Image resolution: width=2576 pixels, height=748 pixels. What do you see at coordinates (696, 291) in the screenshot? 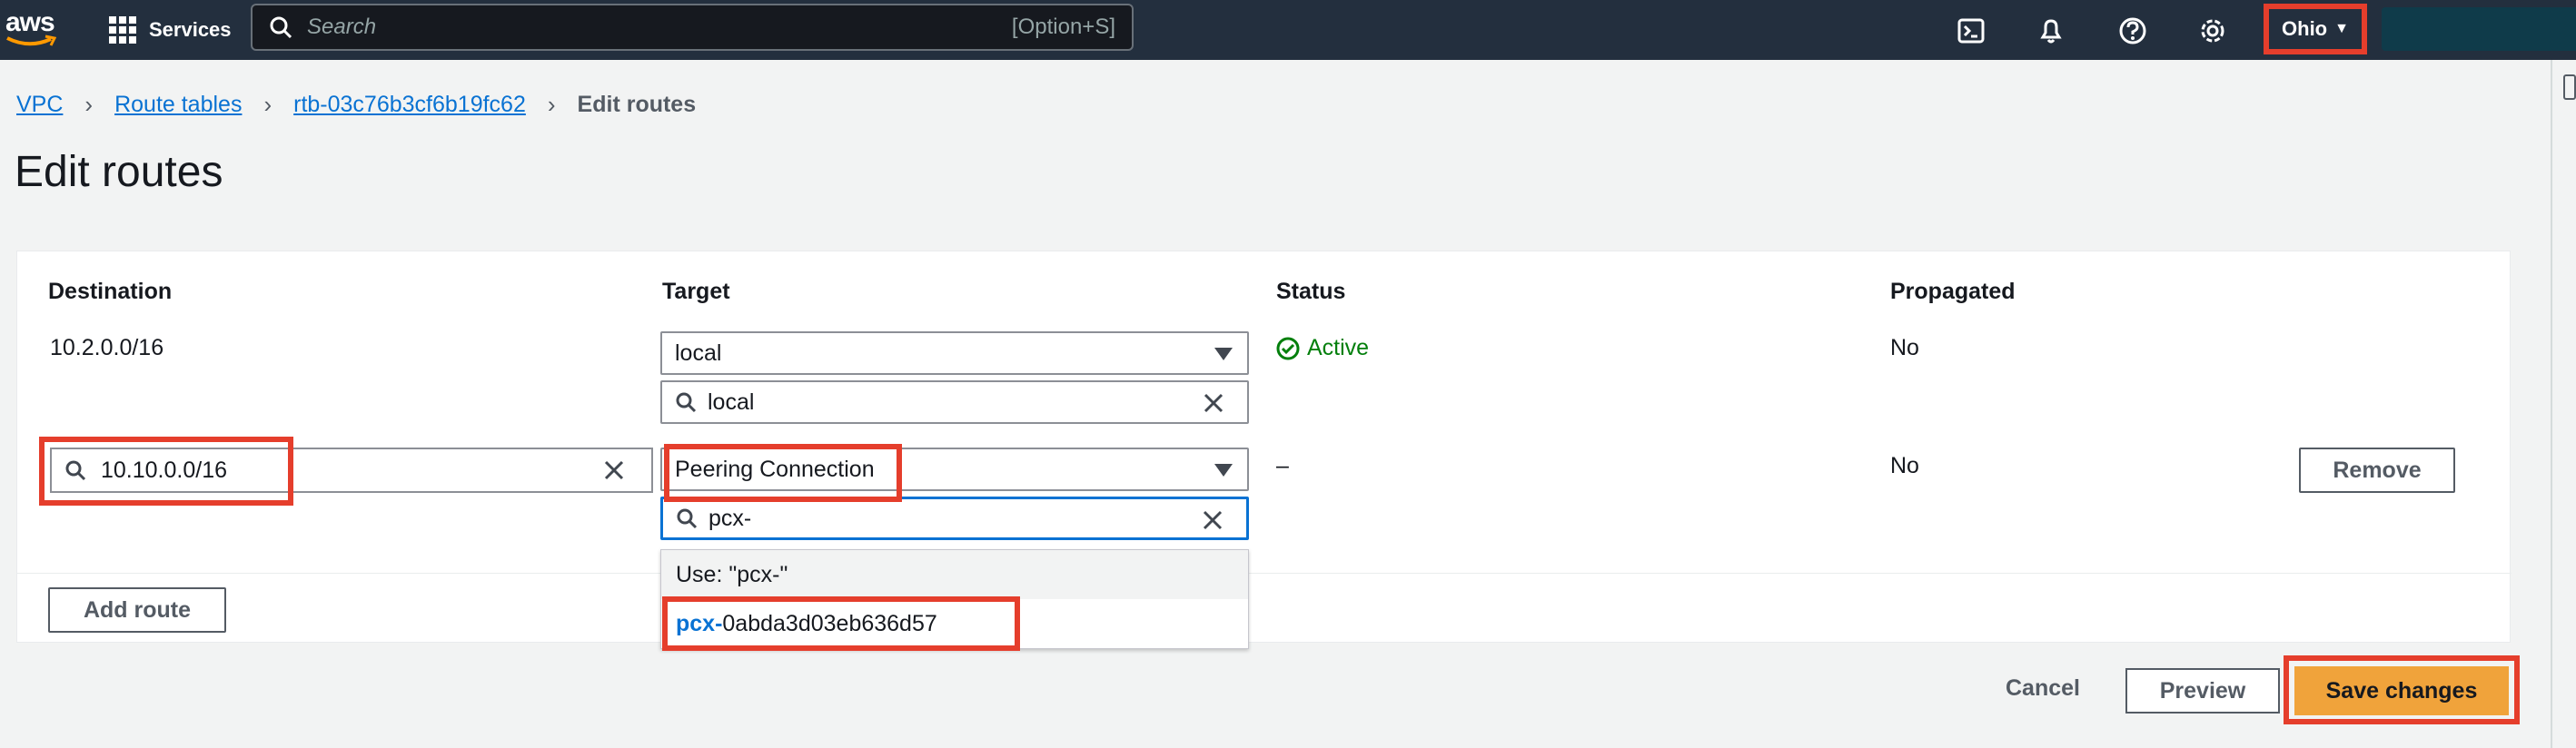
I see `header-target: Target` at bounding box center [696, 291].